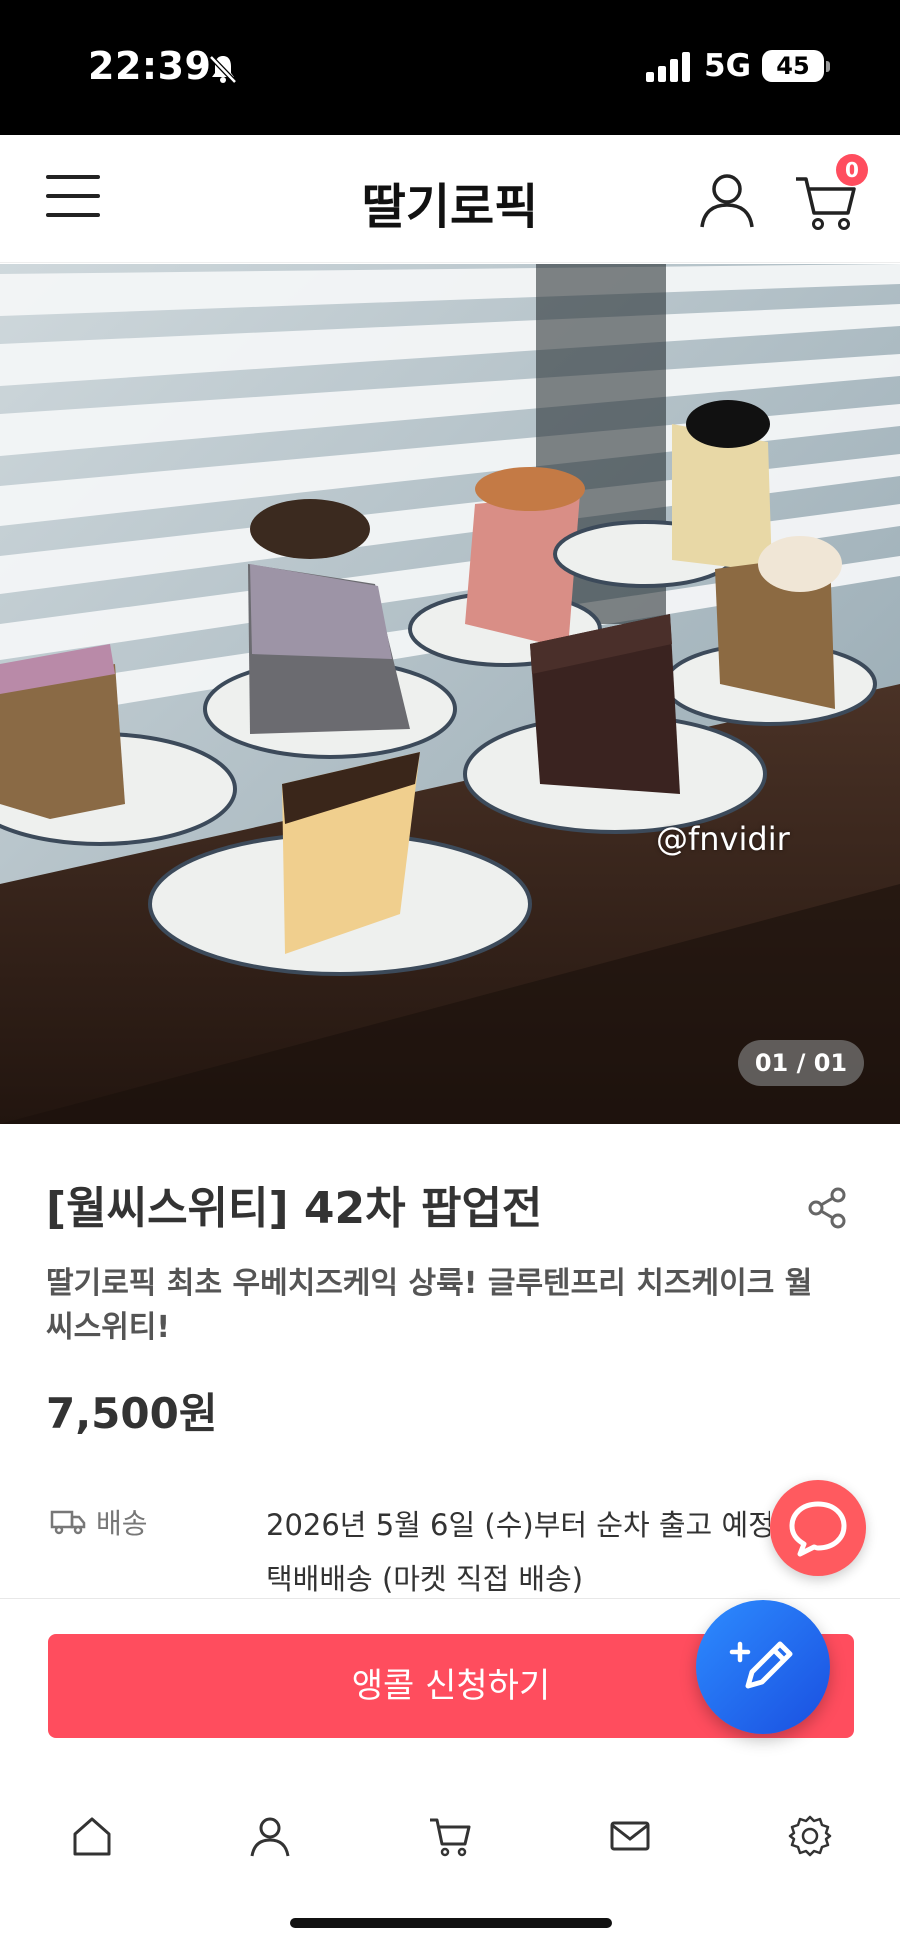 This screenshot has width=900, height=1950. What do you see at coordinates (668, 67) in the screenshot?
I see `signal-icon` at bounding box center [668, 67].